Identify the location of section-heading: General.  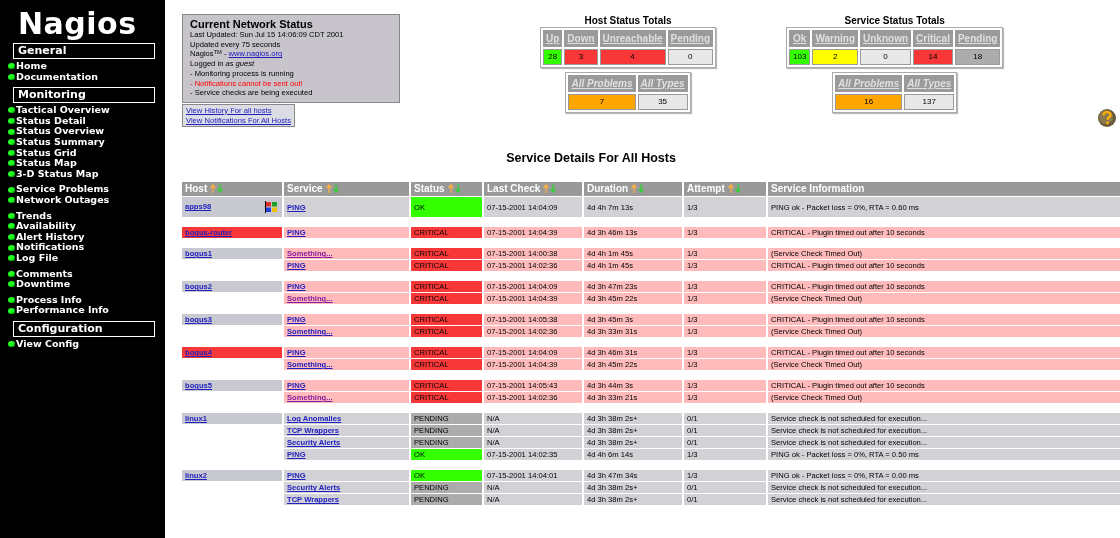
(84, 51).